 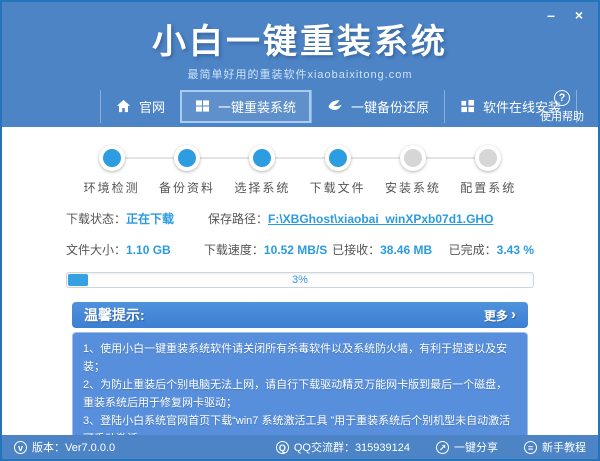 What do you see at coordinates (442, 447) in the screenshot?
I see `share-icon: ↗` at bounding box center [442, 447].